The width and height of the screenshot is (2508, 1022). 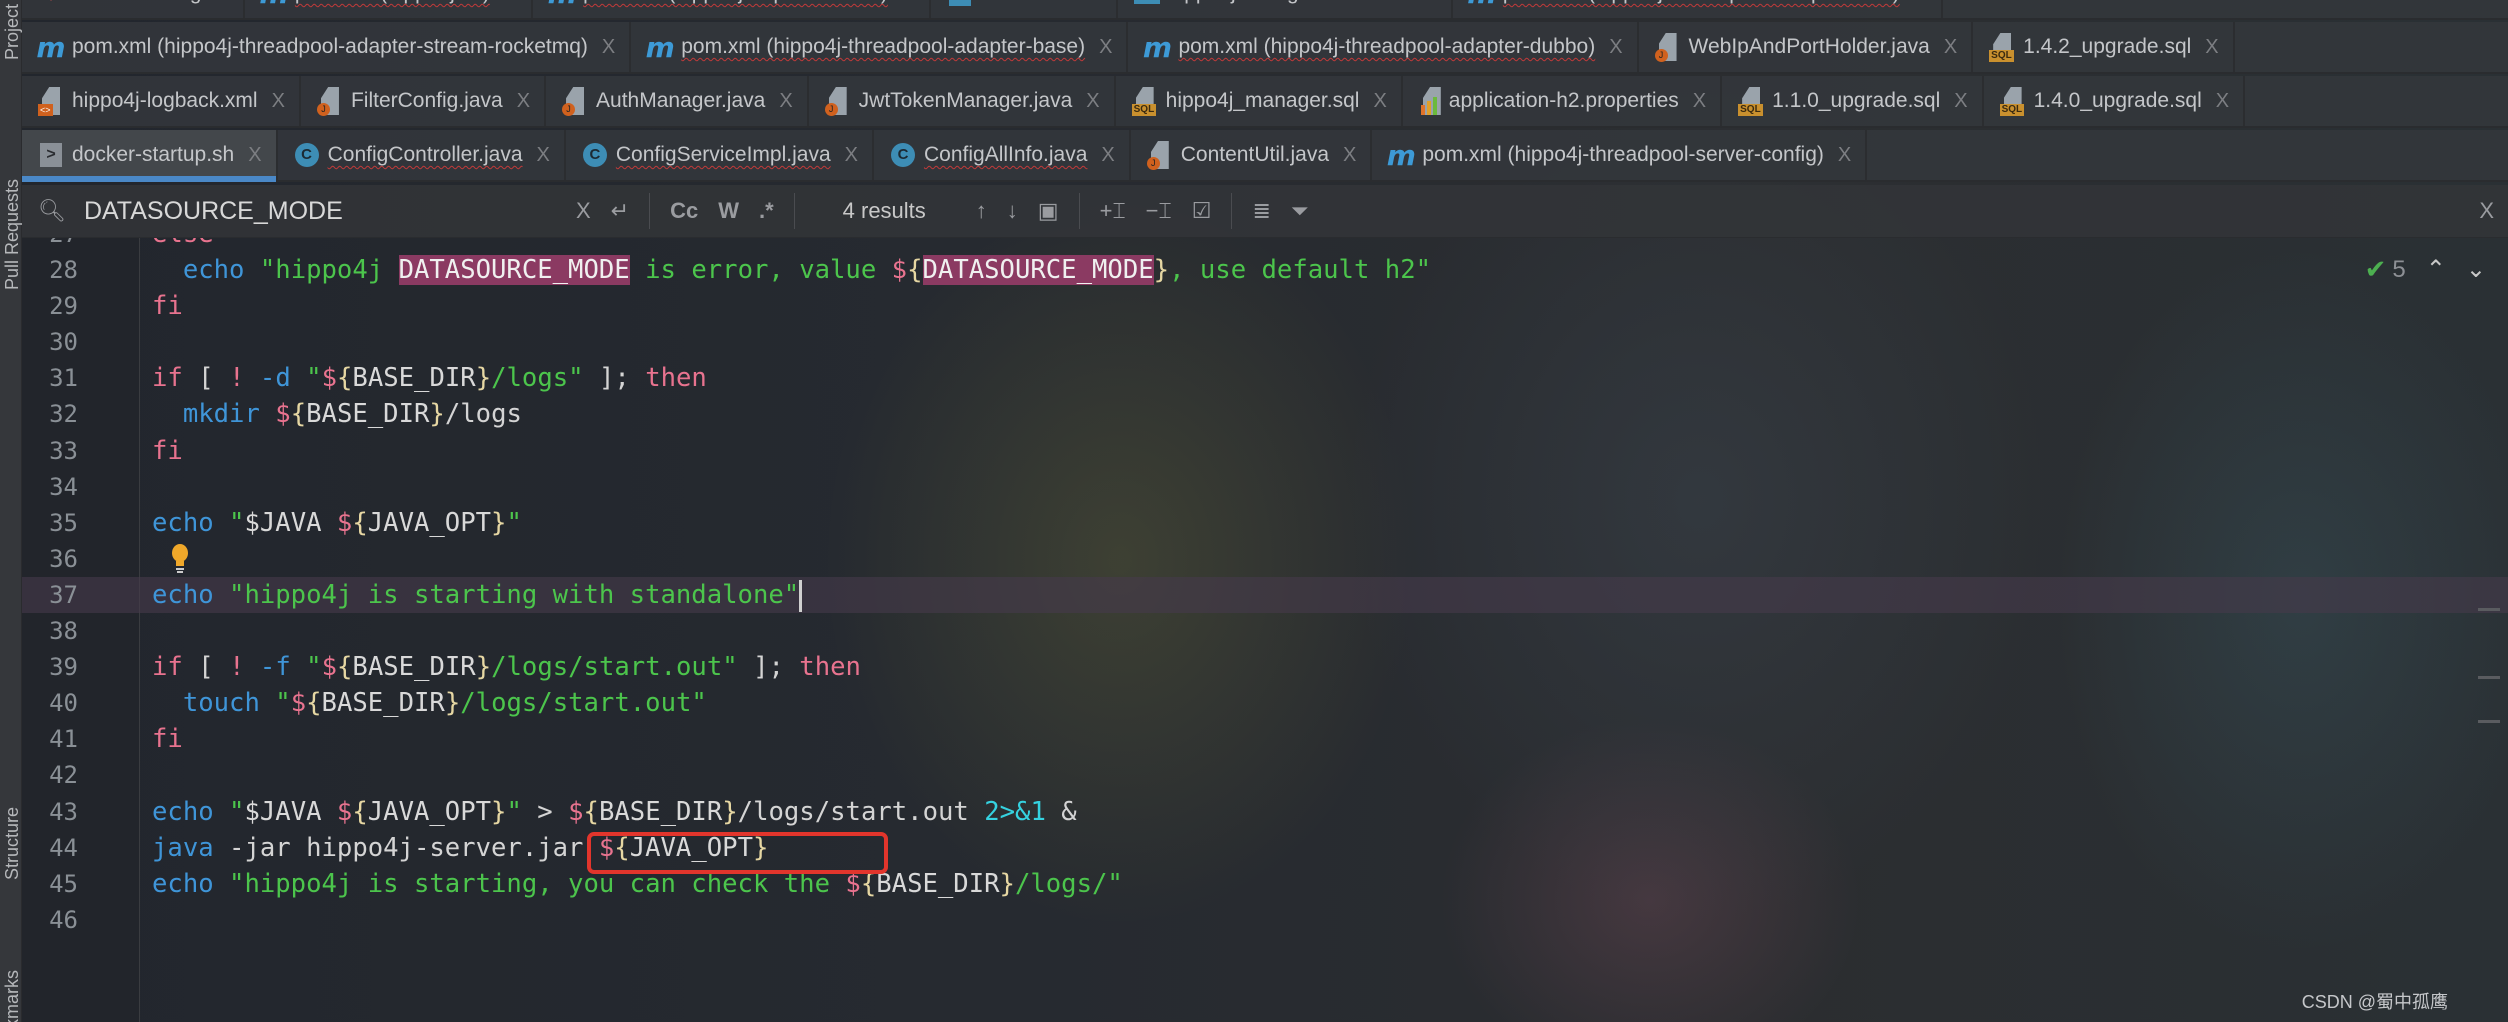 I want to click on editor-tab: C ConfigController.java X, so click(x=422, y=155).